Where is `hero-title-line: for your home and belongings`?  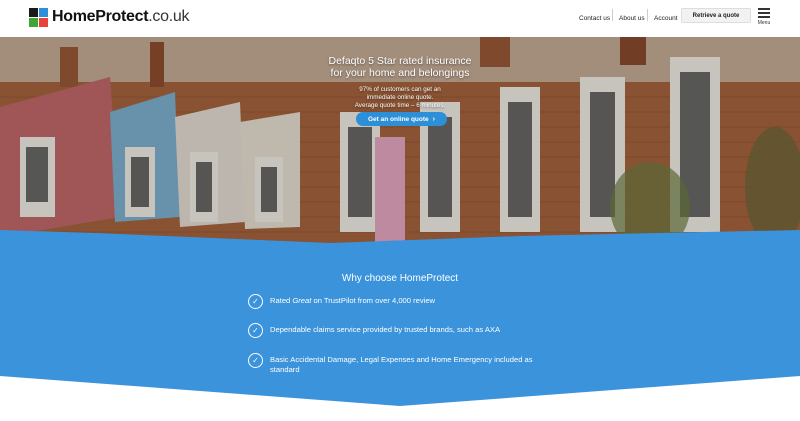 hero-title-line: for your home and belongings is located at coordinates (400, 73).